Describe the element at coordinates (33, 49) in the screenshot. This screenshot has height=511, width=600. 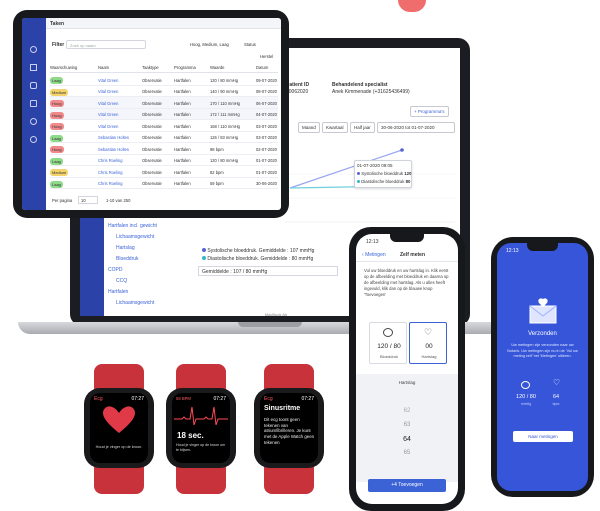
I see `user-icon` at that location.